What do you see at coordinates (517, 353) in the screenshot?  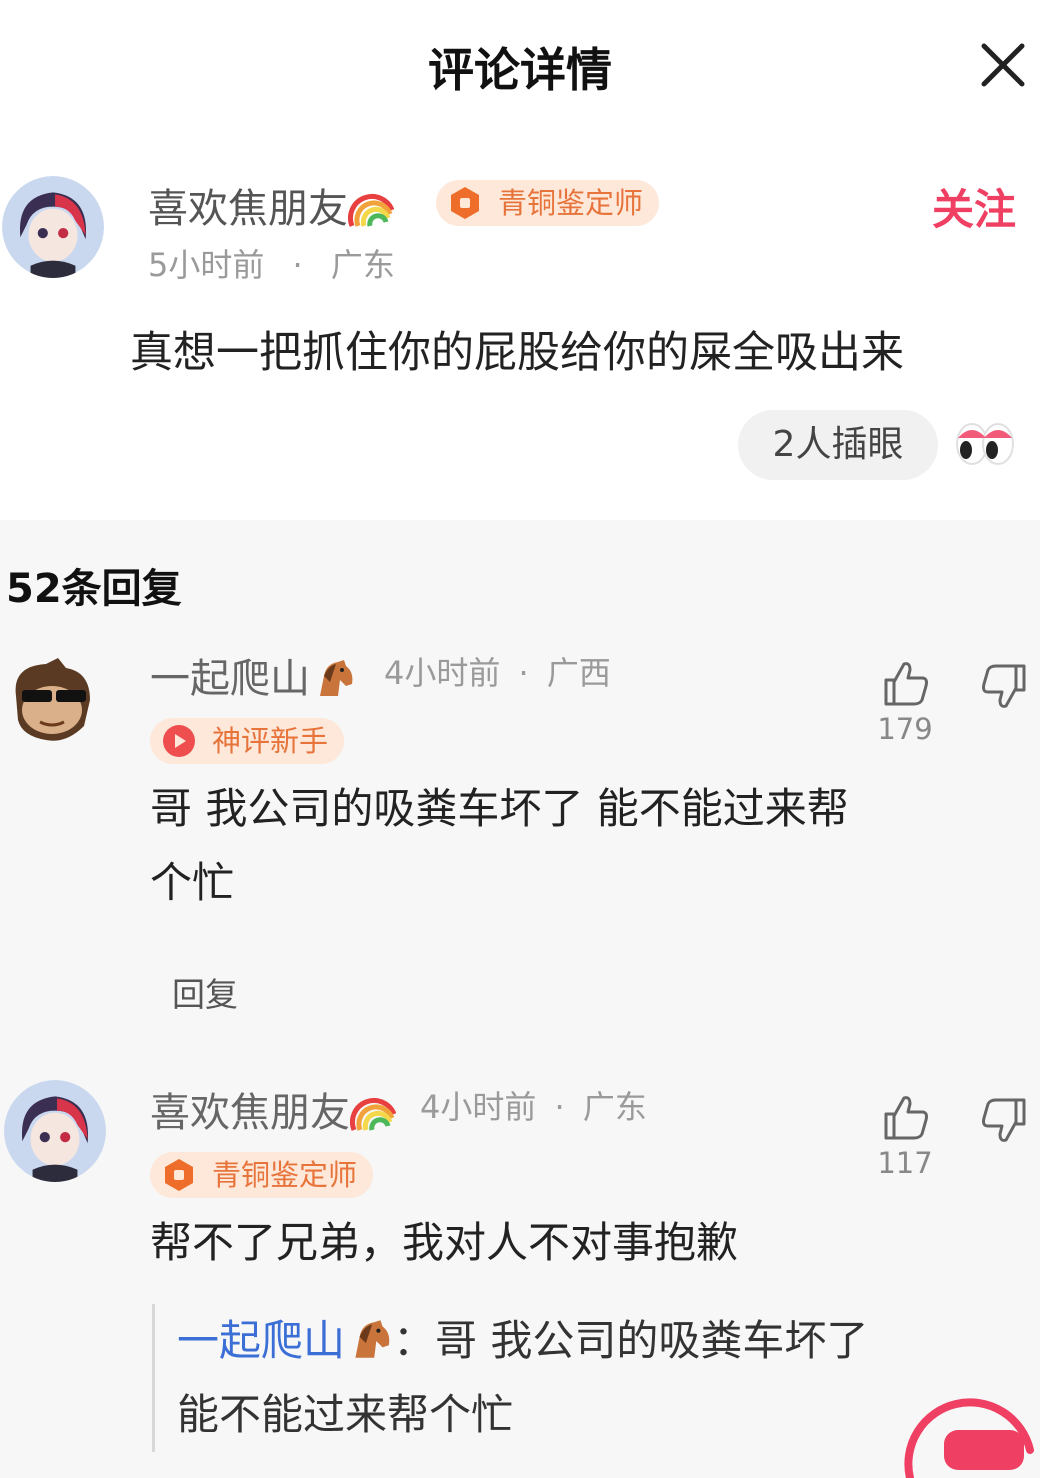 I see `comment-text: 真想一把抓住你的屁股给你的屎全吸出来` at bounding box center [517, 353].